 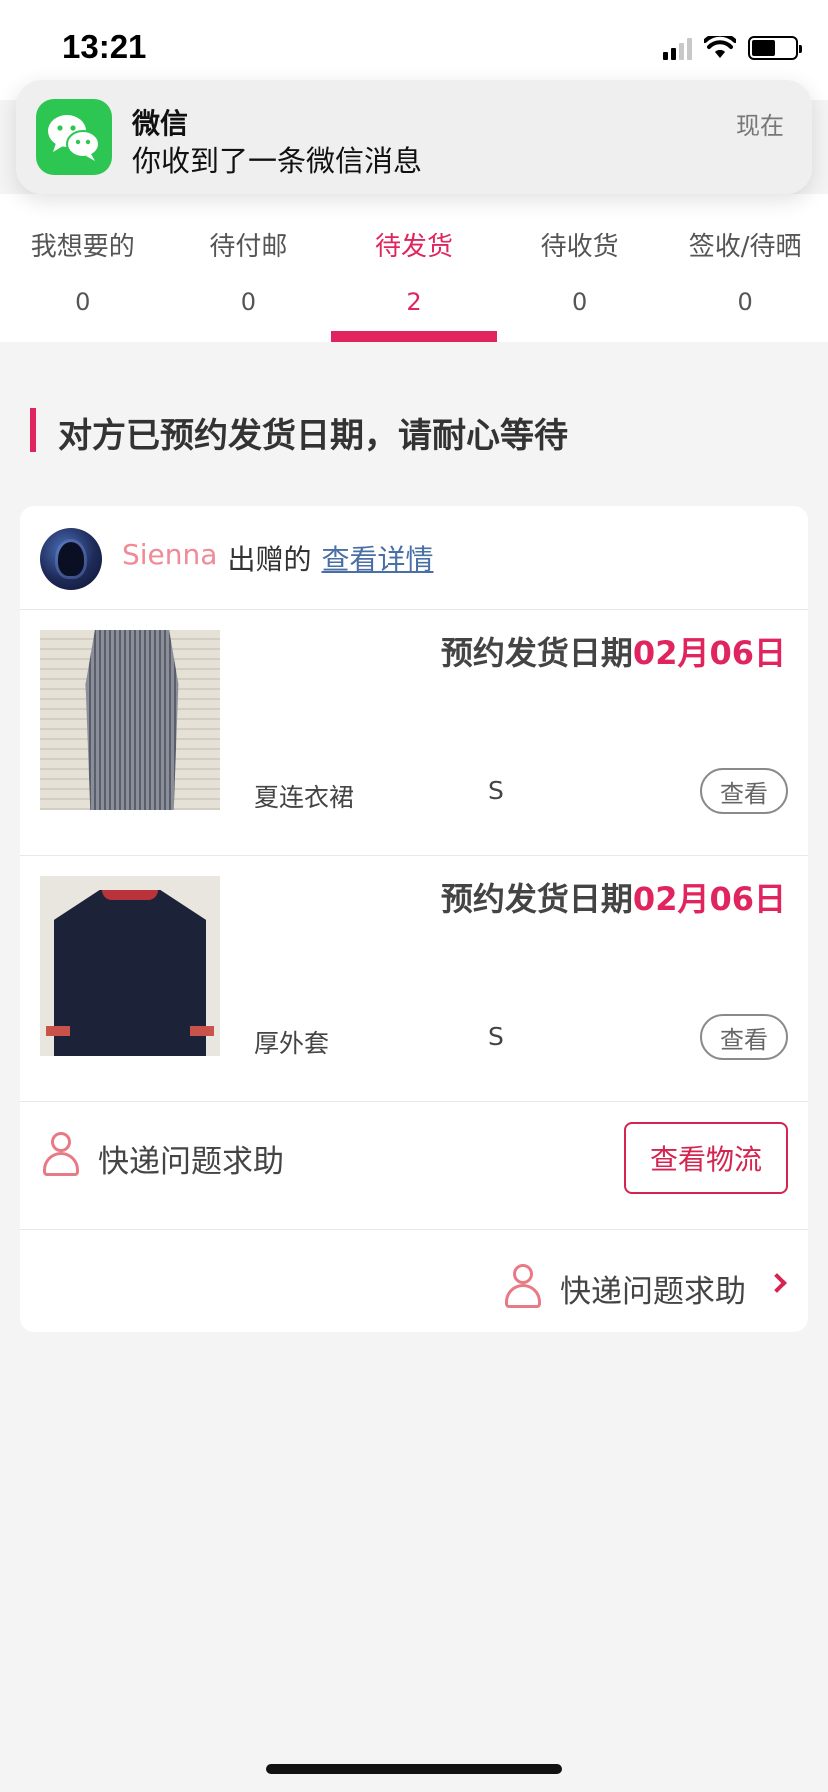 What do you see at coordinates (777, 1283) in the screenshot?
I see `chevron-right-icon` at bounding box center [777, 1283].